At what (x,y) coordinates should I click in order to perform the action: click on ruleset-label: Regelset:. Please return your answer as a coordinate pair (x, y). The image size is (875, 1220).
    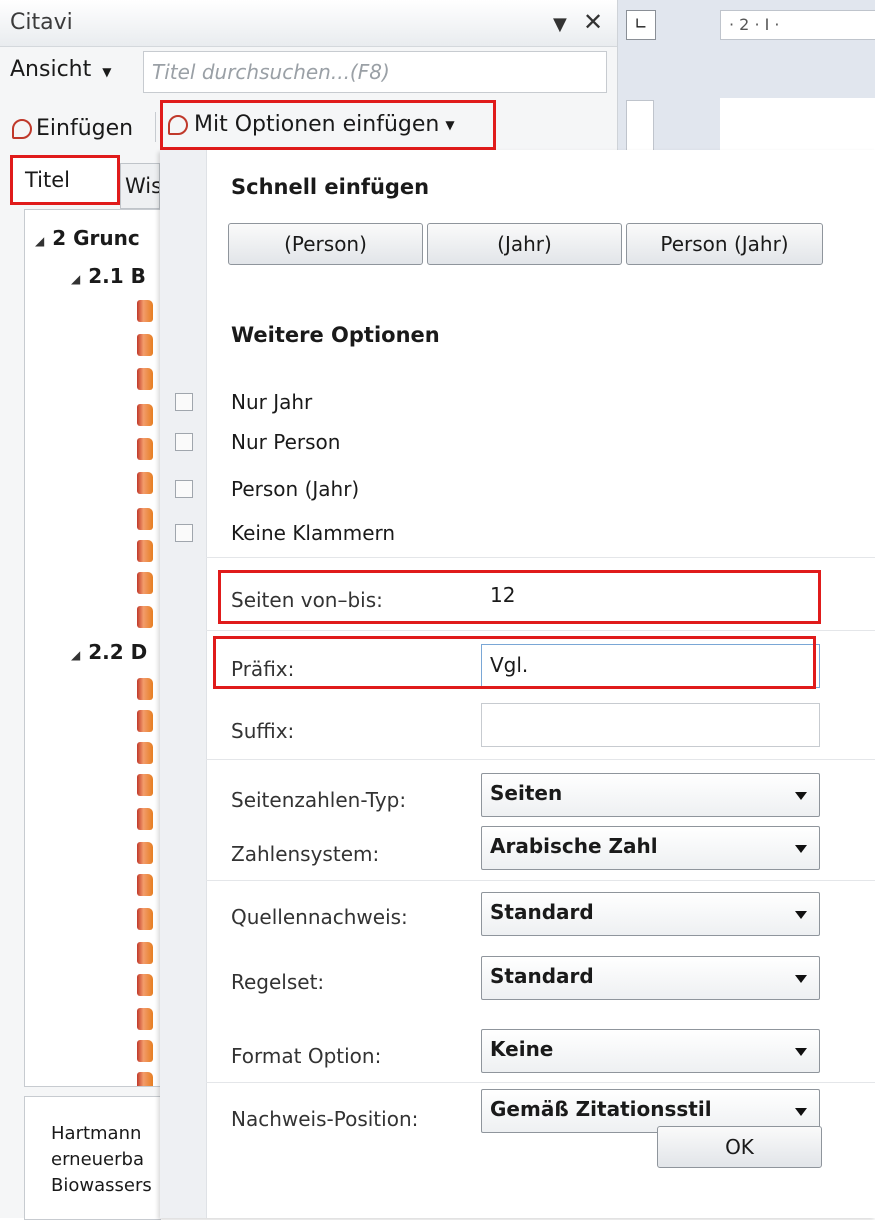
    Looking at the image, I should click on (278, 982).